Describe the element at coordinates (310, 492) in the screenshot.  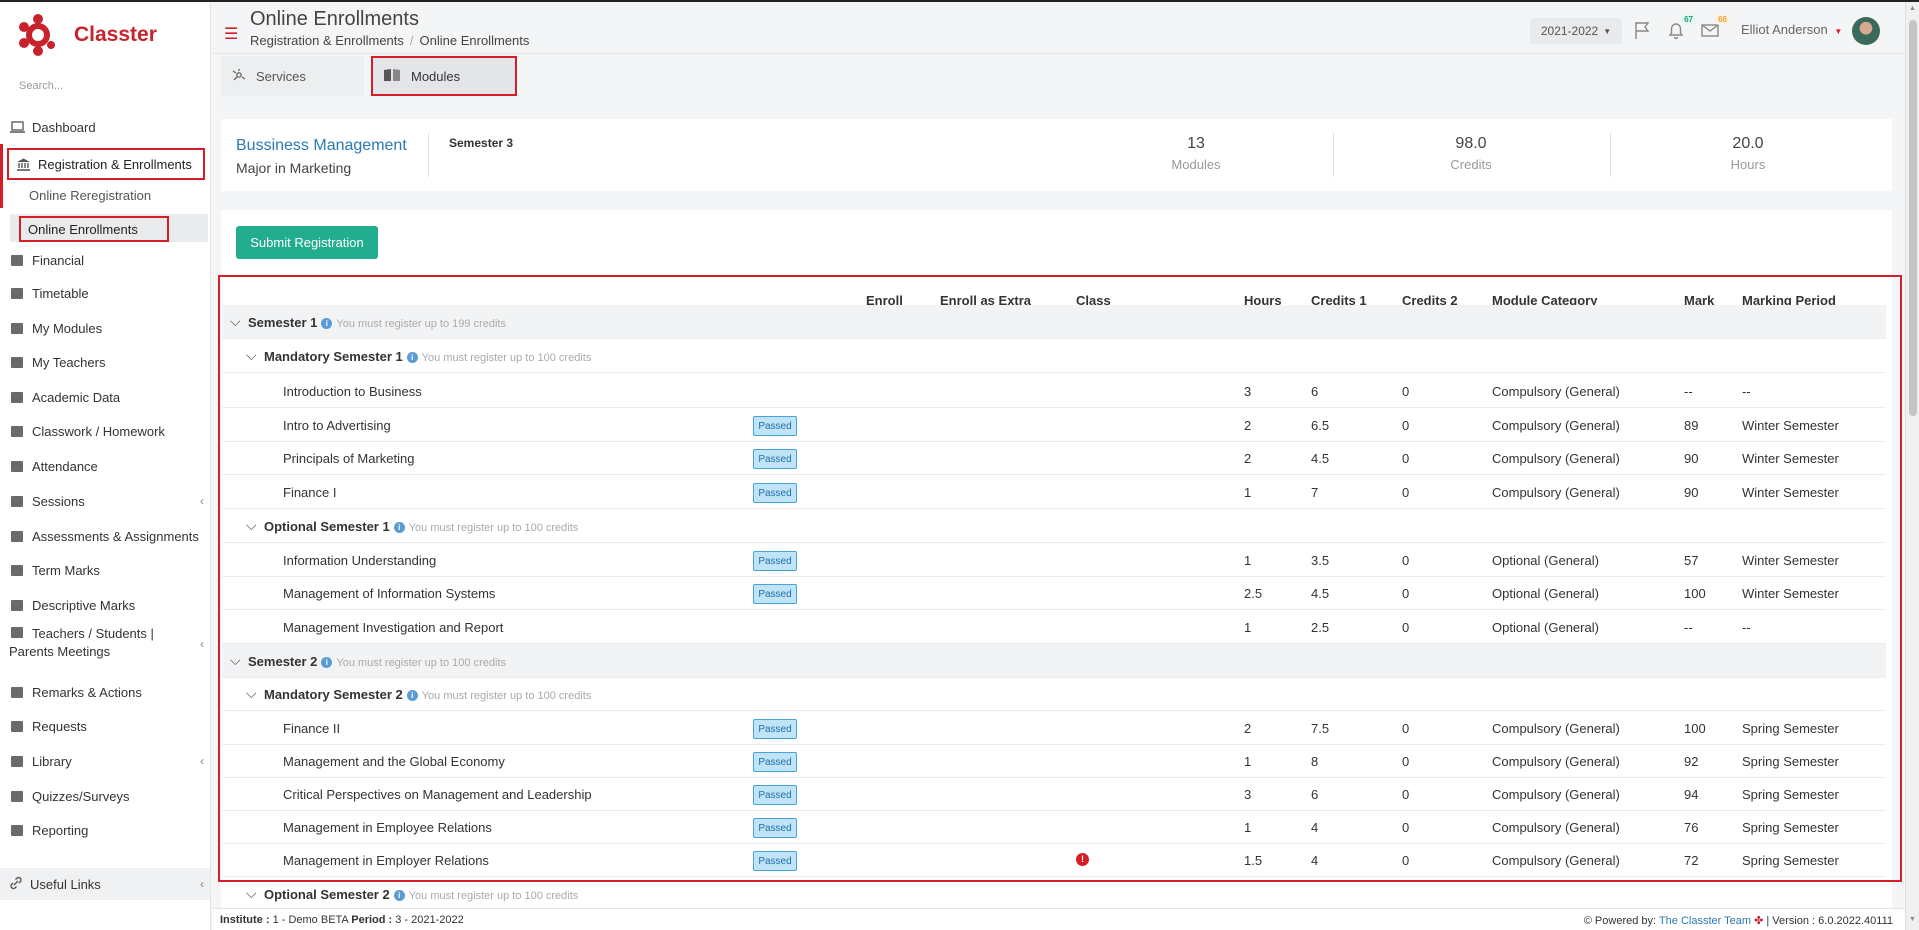
I see `module-name: Finance I` at that location.